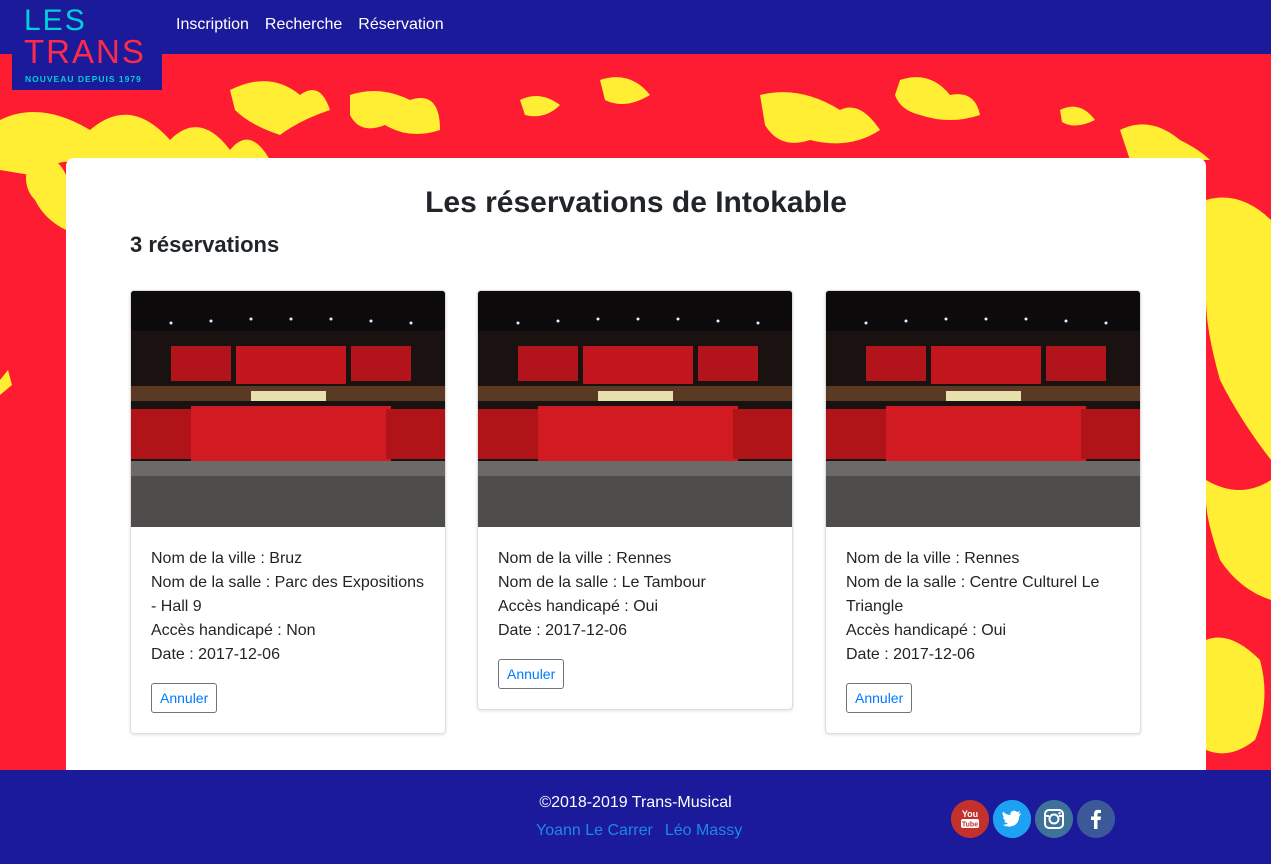 This screenshot has height=864, width=1271. Describe the element at coordinates (970, 825) in the screenshot. I see `svg-text: Tube` at that location.